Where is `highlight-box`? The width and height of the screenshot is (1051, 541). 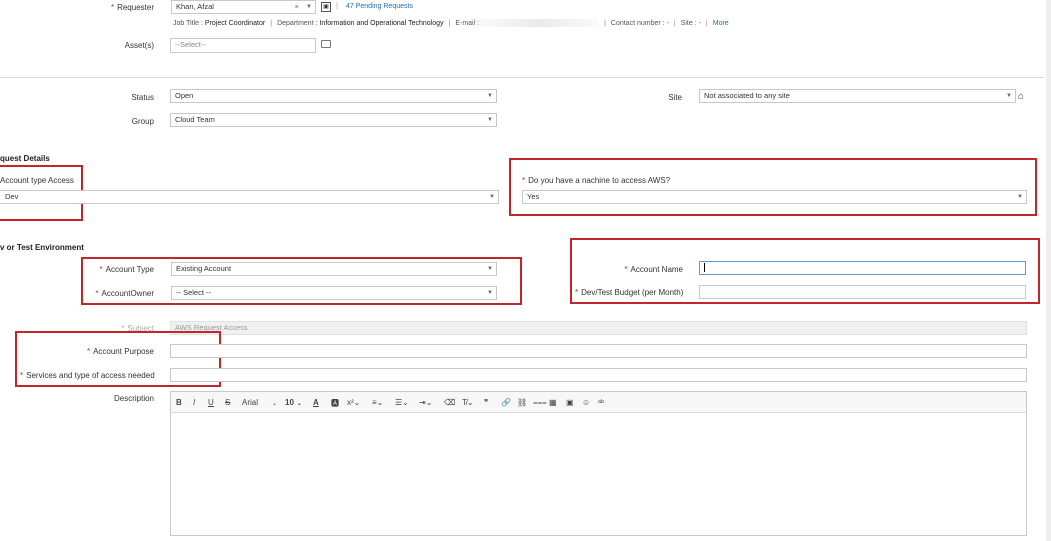 highlight-box is located at coordinates (773, 187).